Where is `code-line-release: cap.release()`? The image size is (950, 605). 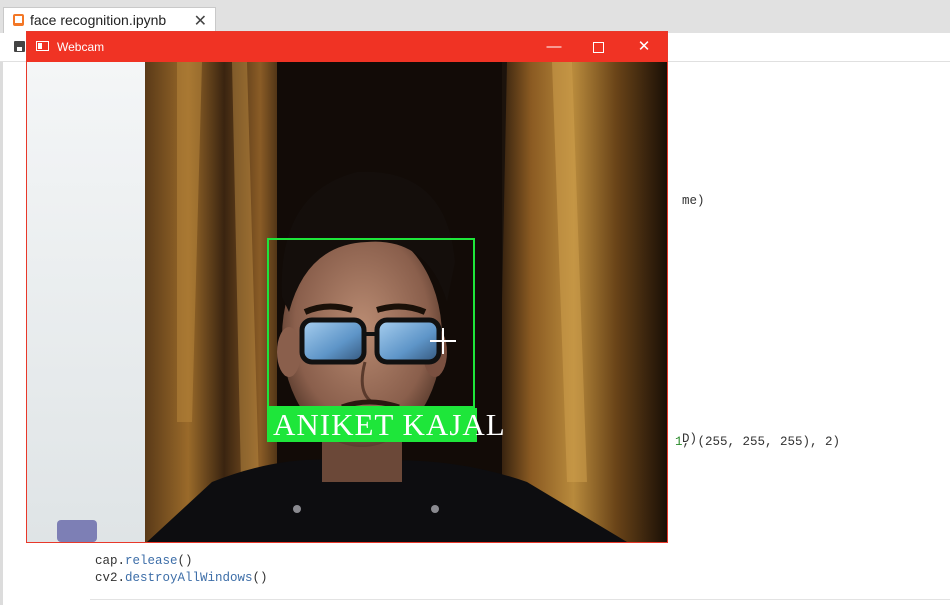
code-line-release: cap.release() is located at coordinates (144, 561).